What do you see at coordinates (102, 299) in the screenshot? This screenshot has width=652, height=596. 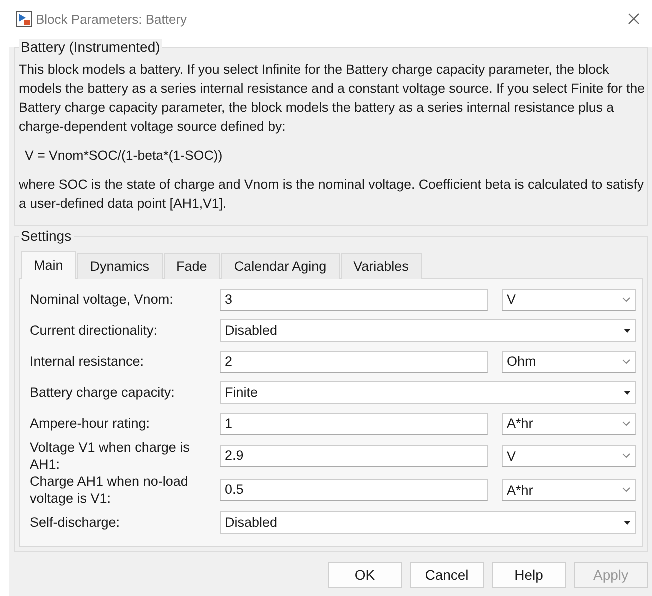 I see `field-label: Nominal voltage, Vnom:` at bounding box center [102, 299].